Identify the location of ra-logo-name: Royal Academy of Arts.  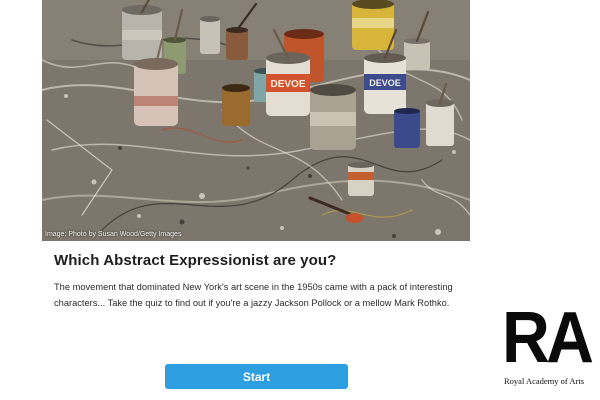
(544, 381).